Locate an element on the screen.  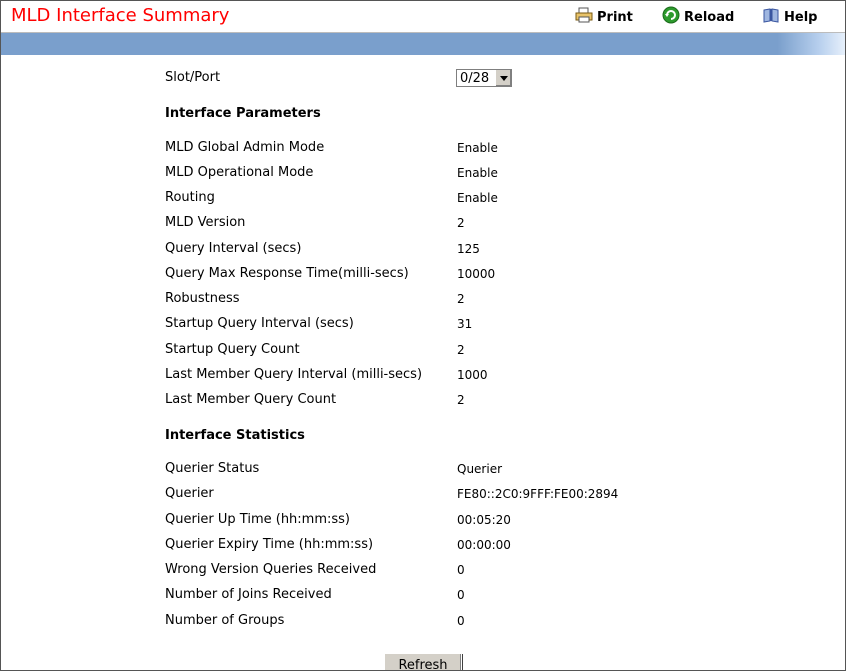
refresh-button: Refresh is located at coordinates (423, 661).